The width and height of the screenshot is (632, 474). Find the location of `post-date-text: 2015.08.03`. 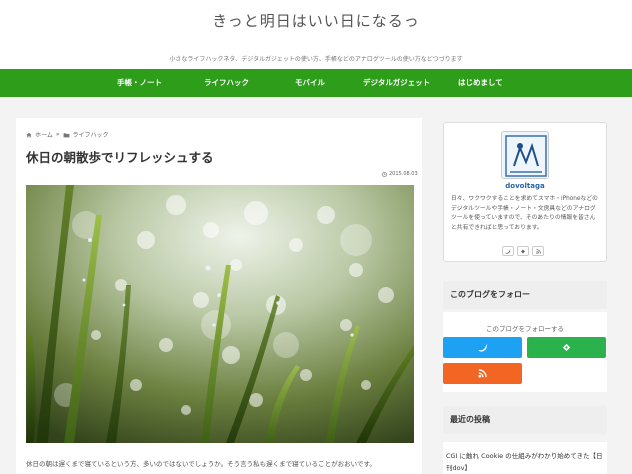

post-date-text: 2015.08.03 is located at coordinates (403, 174).